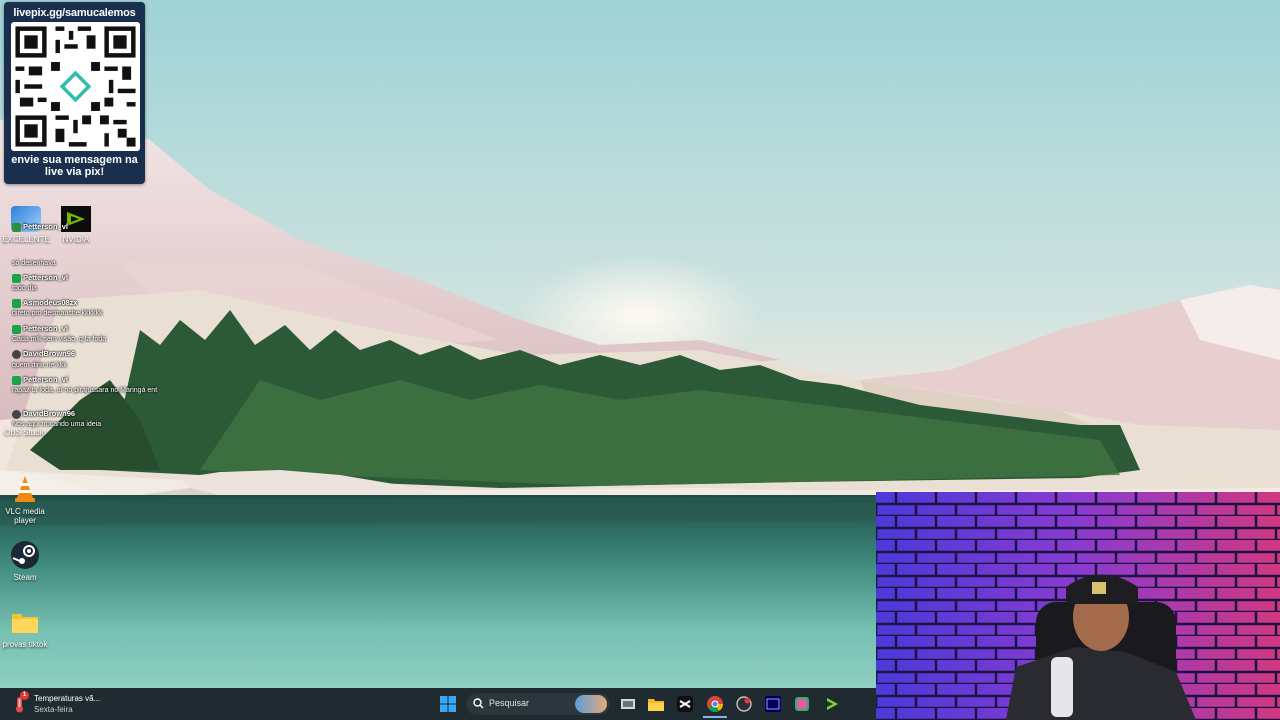 This screenshot has height=720, width=1280. Describe the element at coordinates (478, 703) in the screenshot. I see `search-icon` at that location.